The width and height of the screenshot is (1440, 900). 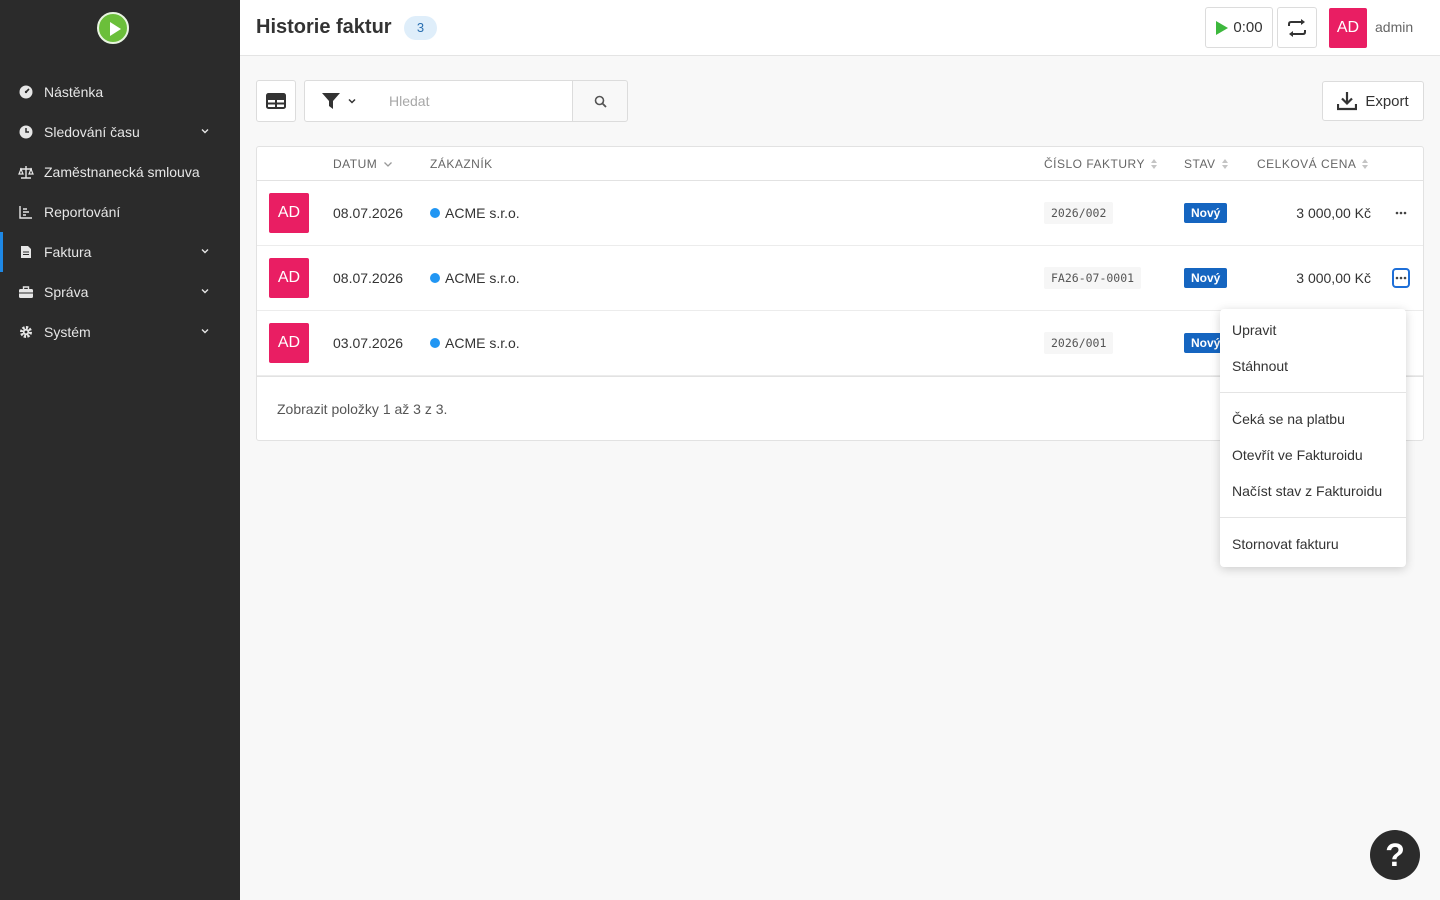 What do you see at coordinates (1395, 855) in the screenshot?
I see `help-button: ?` at bounding box center [1395, 855].